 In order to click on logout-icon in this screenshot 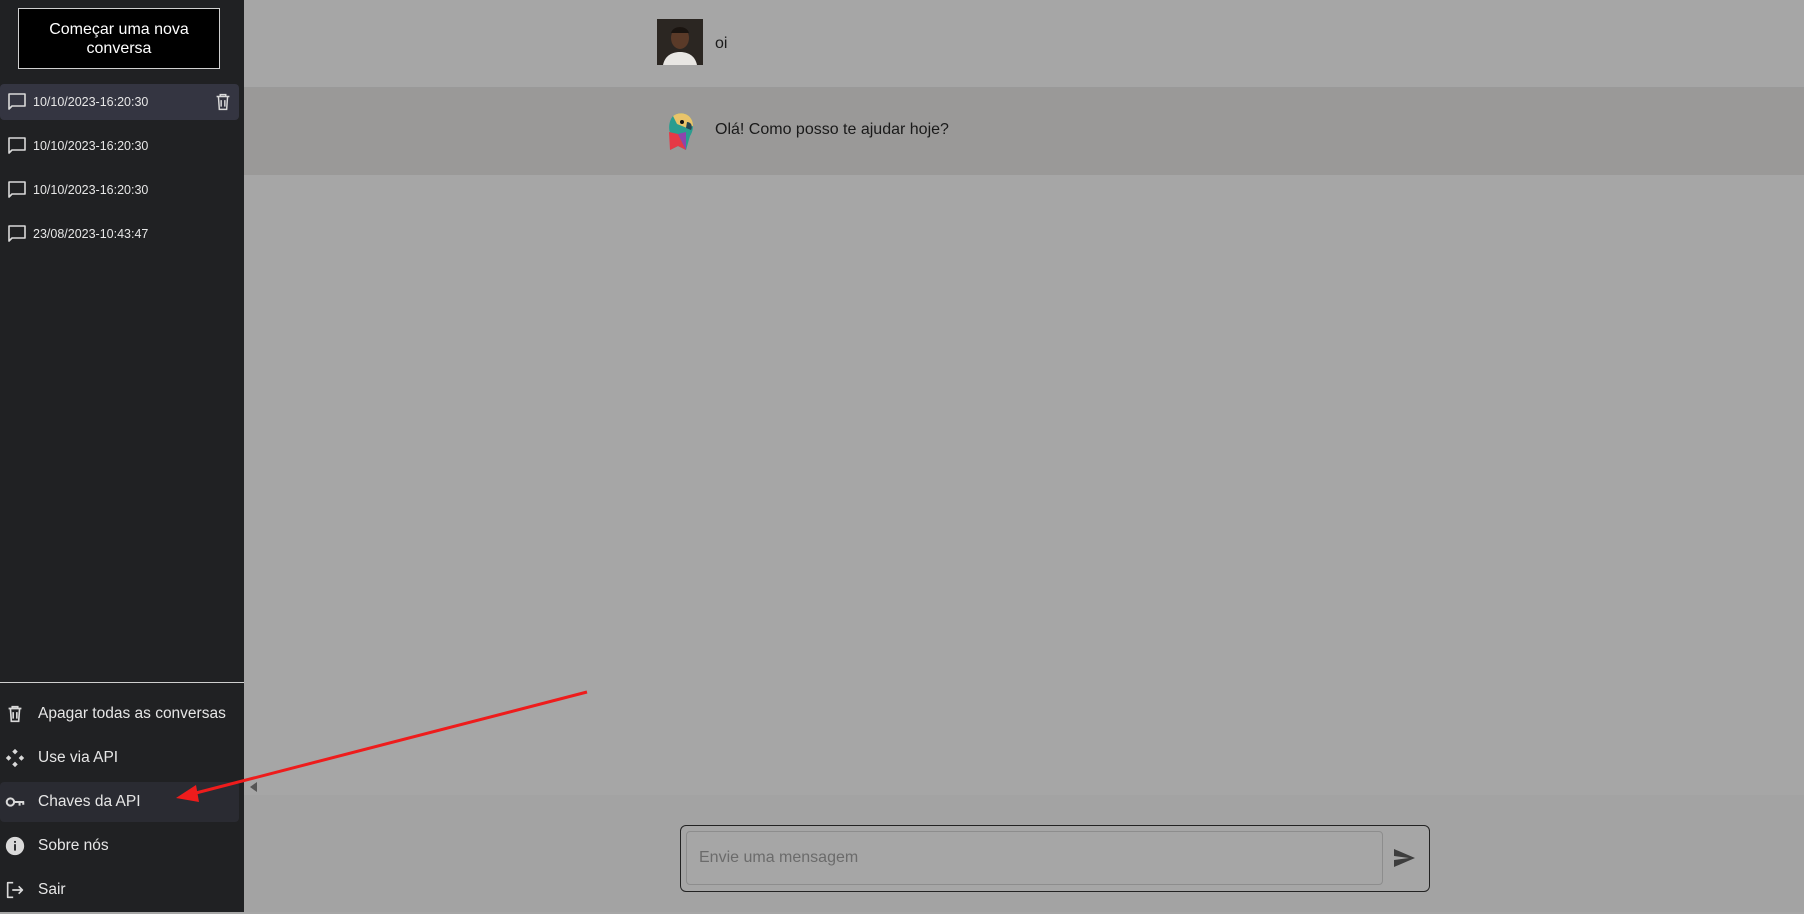, I will do `click(15, 890)`.